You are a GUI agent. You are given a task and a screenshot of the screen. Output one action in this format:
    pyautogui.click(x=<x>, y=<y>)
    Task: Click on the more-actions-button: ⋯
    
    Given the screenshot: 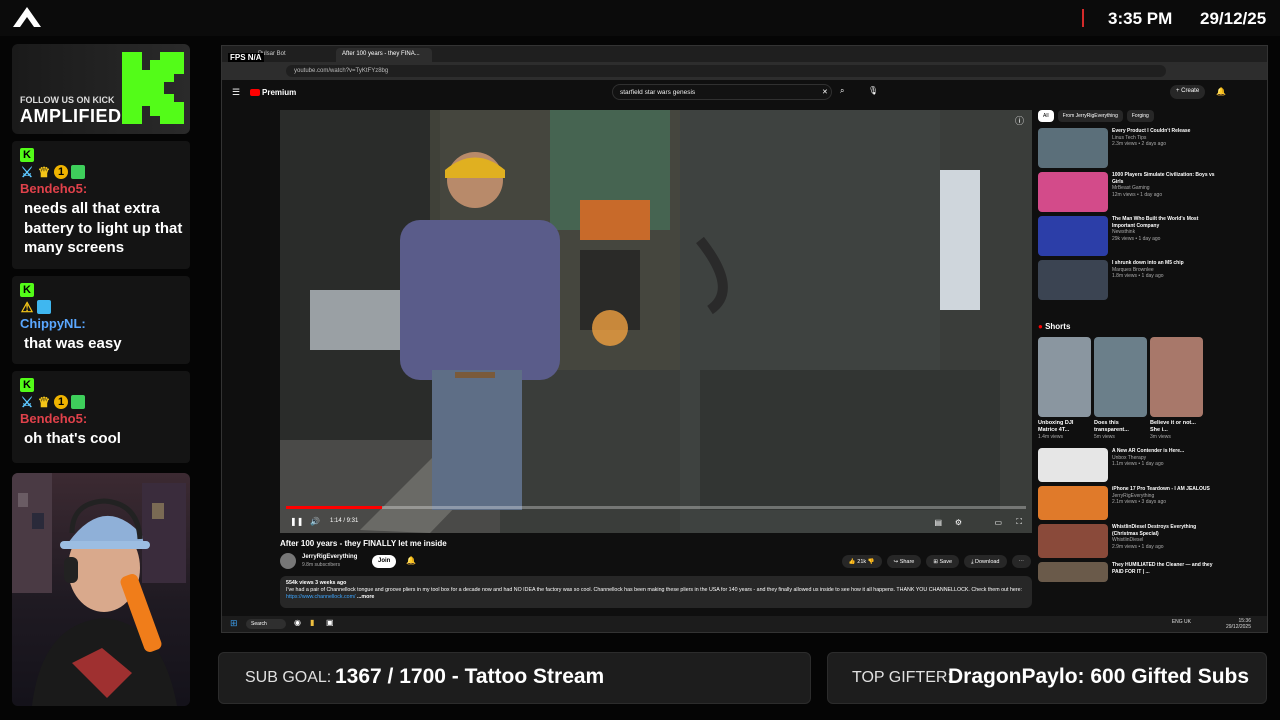 What is the action you would take?
    pyautogui.click(x=1021, y=561)
    